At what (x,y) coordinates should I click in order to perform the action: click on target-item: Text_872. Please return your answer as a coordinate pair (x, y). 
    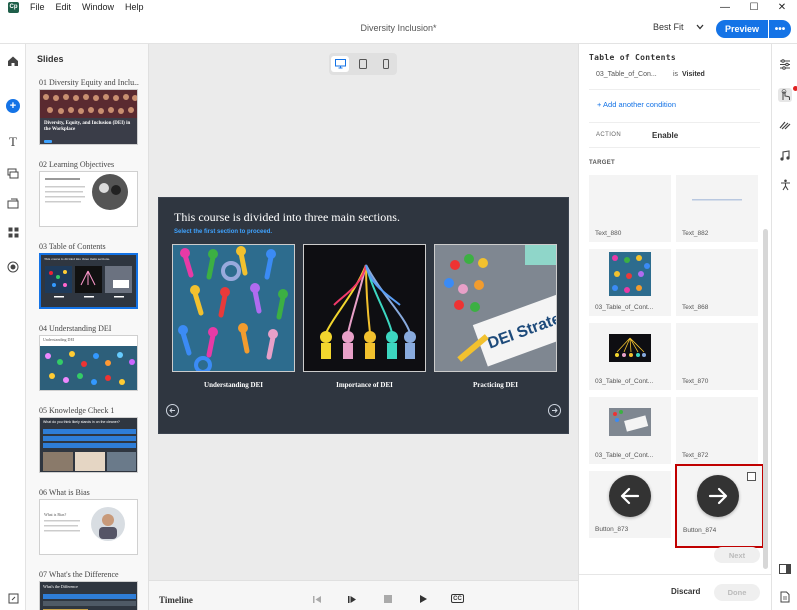
    Looking at the image, I should click on (717, 430).